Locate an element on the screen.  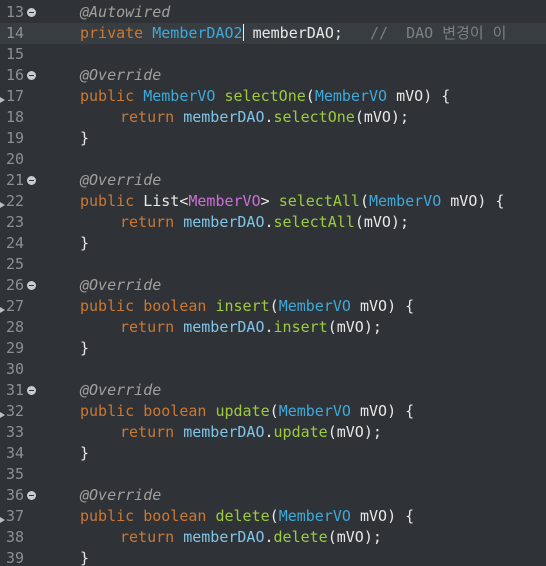
code-token-method: update is located at coordinates (242, 411).